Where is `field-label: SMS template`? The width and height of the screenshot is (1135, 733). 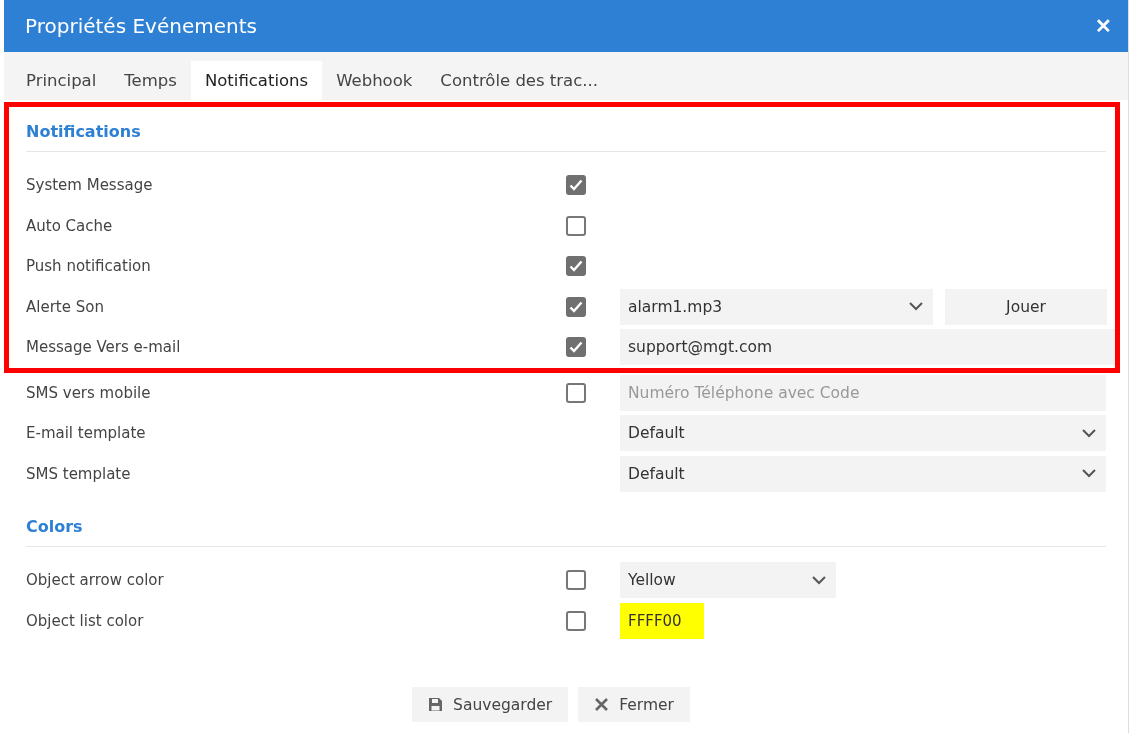
field-label: SMS template is located at coordinates (79, 473).